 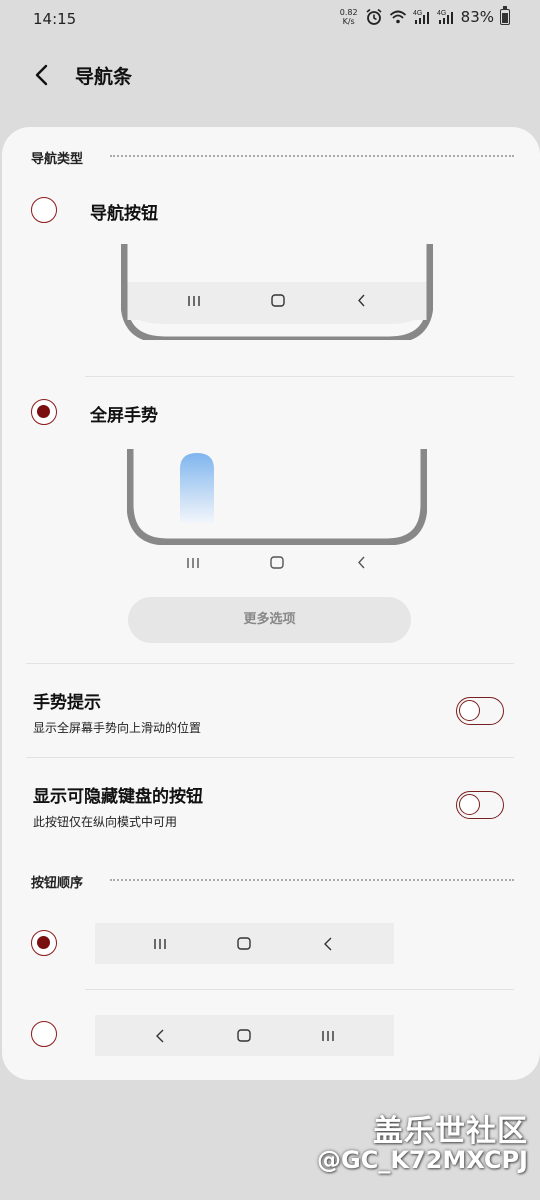 I want to click on gesture-swipe-indicator, so click(x=197, y=488).